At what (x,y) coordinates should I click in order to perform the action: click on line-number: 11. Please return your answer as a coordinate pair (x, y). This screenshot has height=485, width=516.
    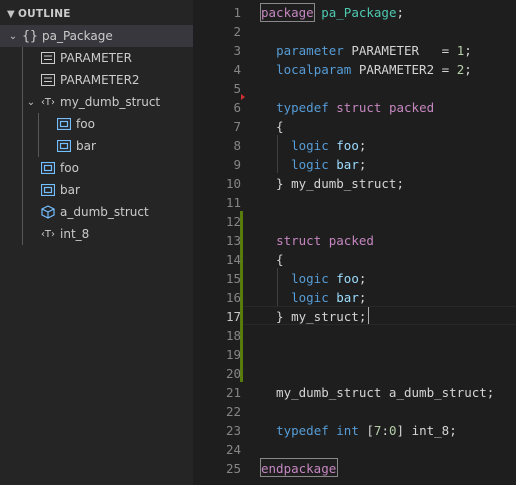
    Looking at the image, I should click on (217, 202).